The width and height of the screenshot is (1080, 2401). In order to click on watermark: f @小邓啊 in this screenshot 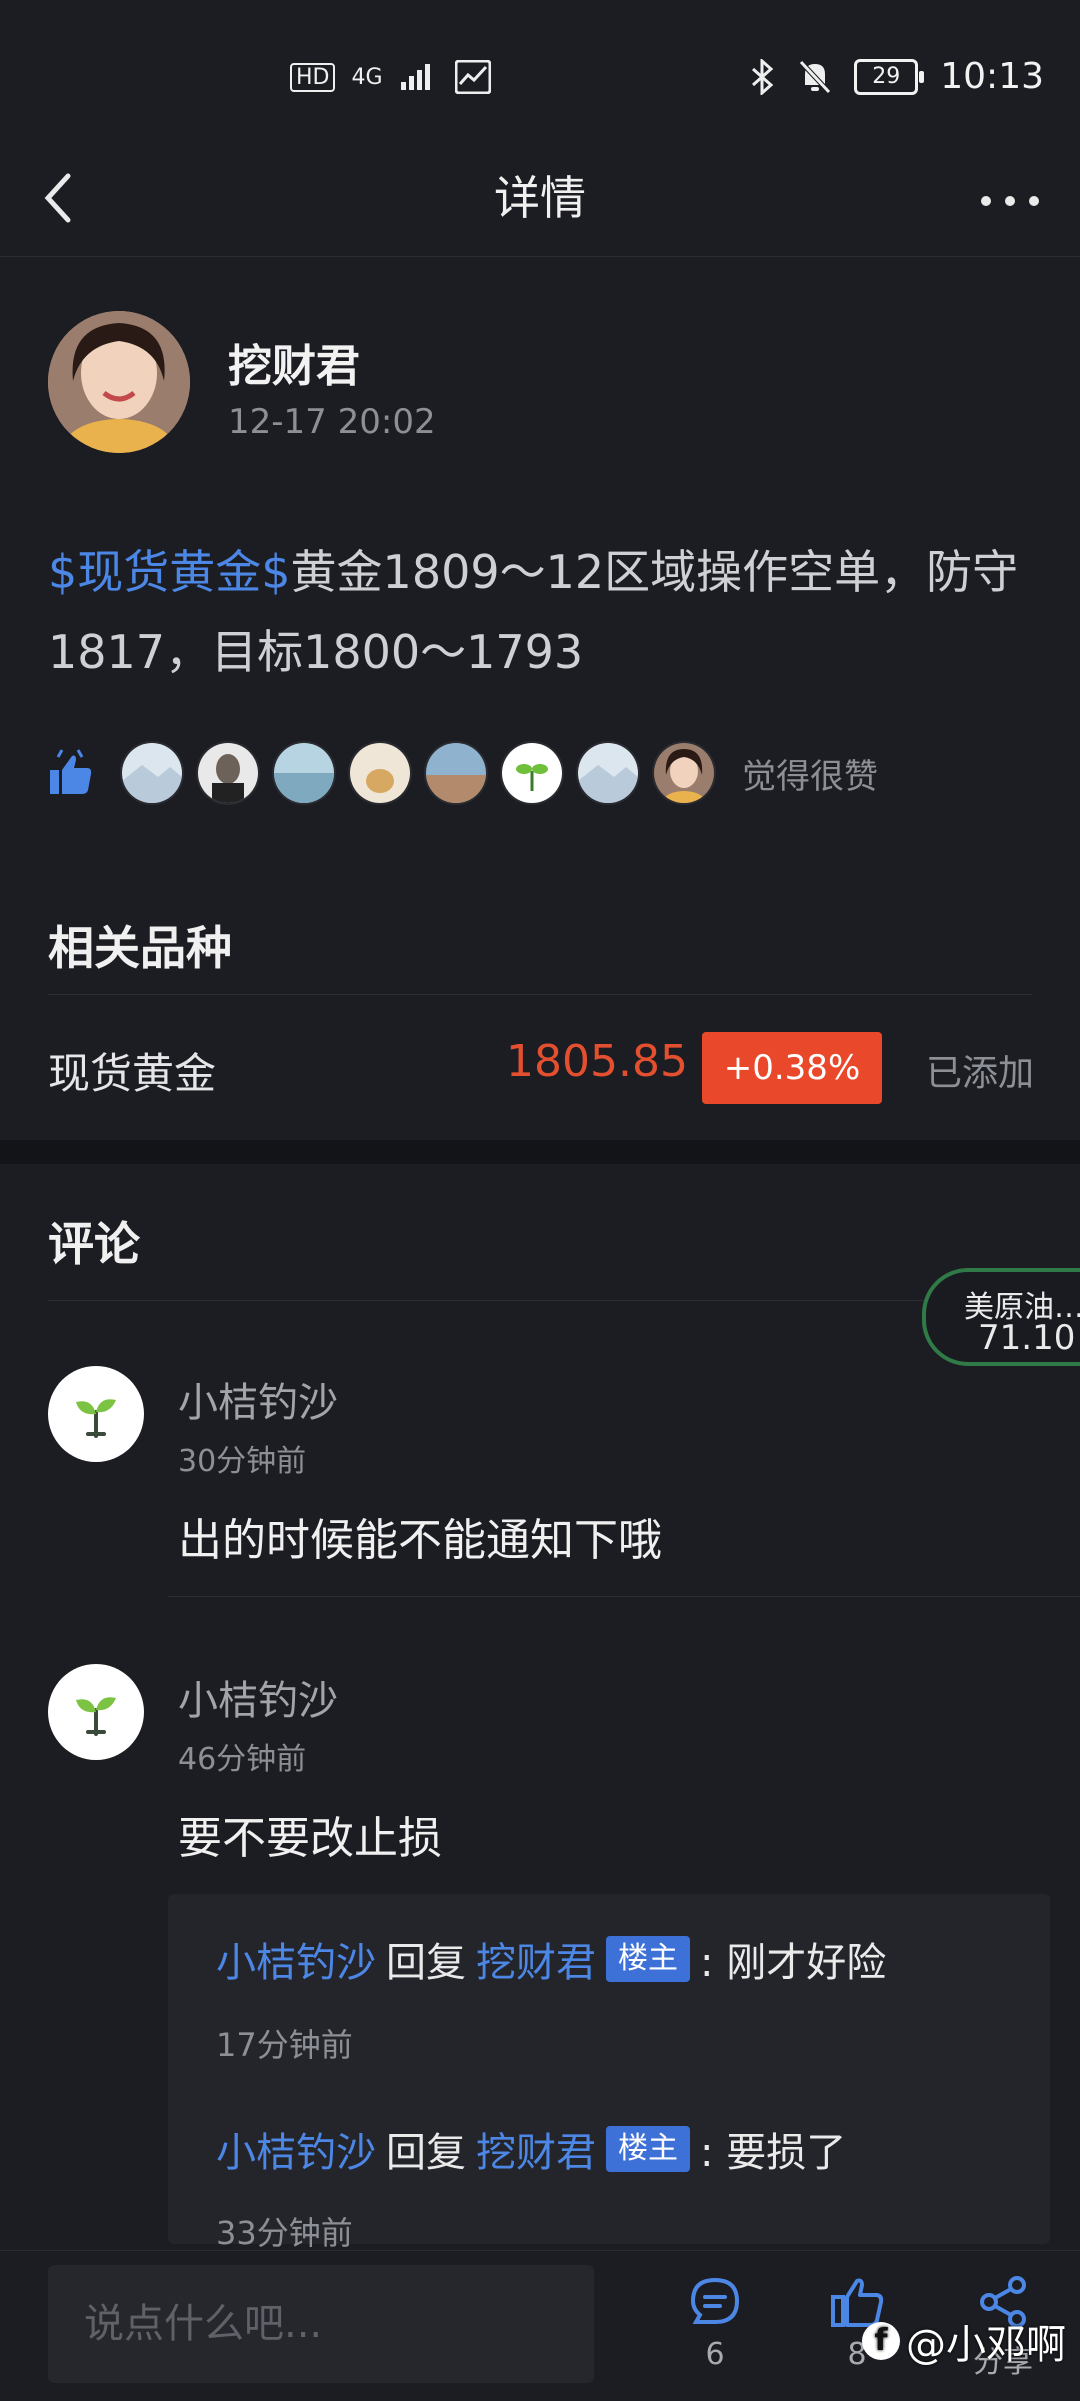, I will do `click(964, 2341)`.